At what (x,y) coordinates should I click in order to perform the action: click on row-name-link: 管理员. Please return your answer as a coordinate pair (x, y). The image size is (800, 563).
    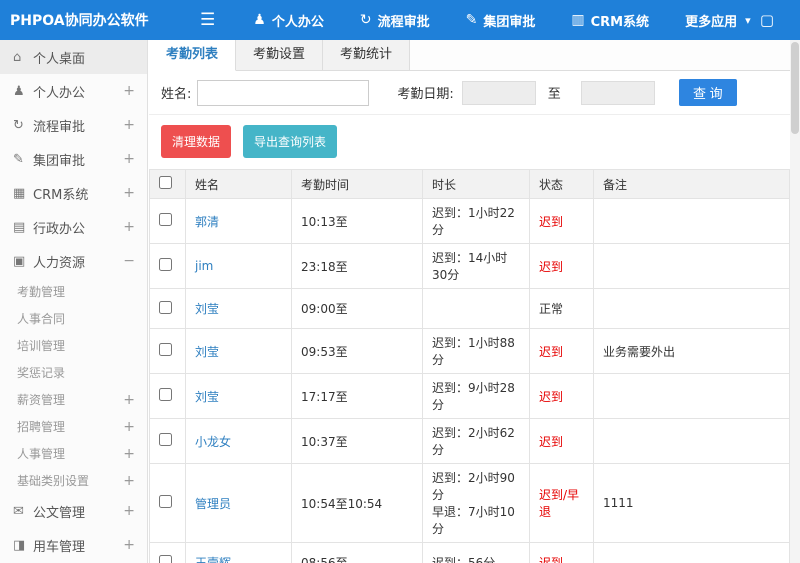
    Looking at the image, I should click on (213, 504).